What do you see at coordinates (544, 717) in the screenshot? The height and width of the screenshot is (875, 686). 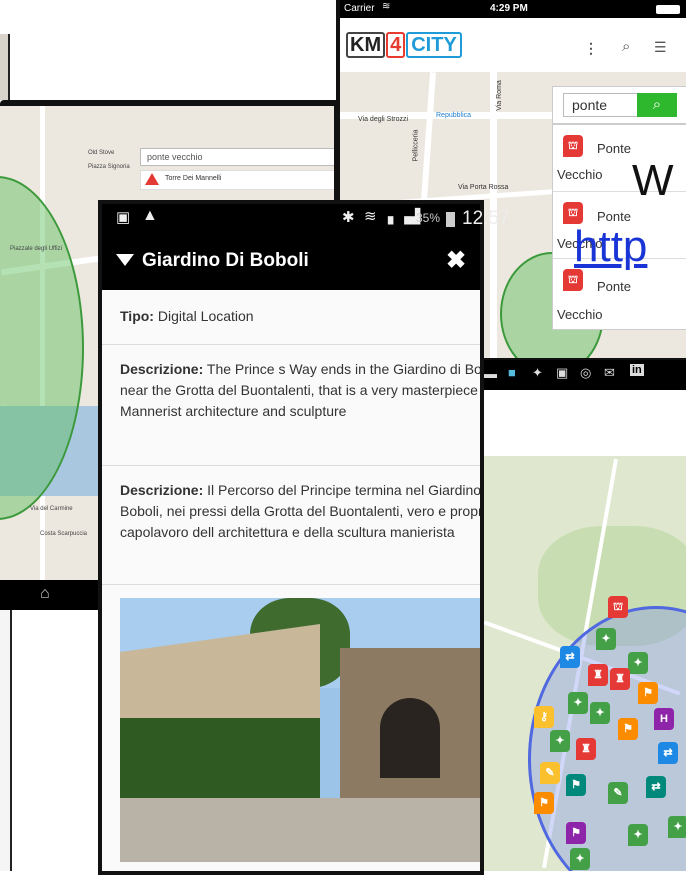 I see `key-pin-icon: ⚷` at bounding box center [544, 717].